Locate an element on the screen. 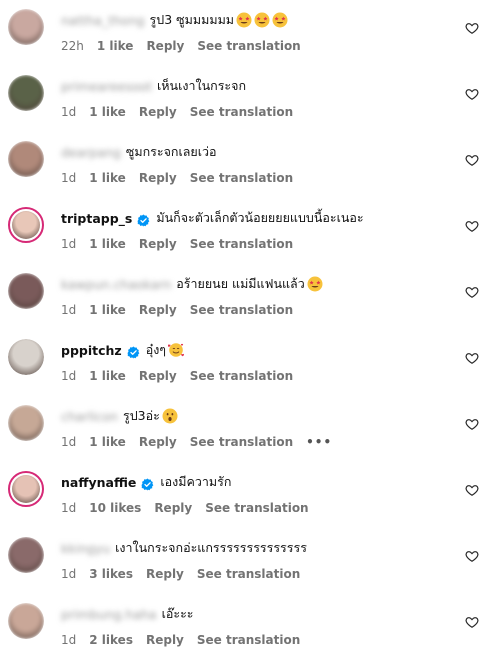 This screenshot has width=490, height=661. comment-username: dearpang is located at coordinates (91, 152).